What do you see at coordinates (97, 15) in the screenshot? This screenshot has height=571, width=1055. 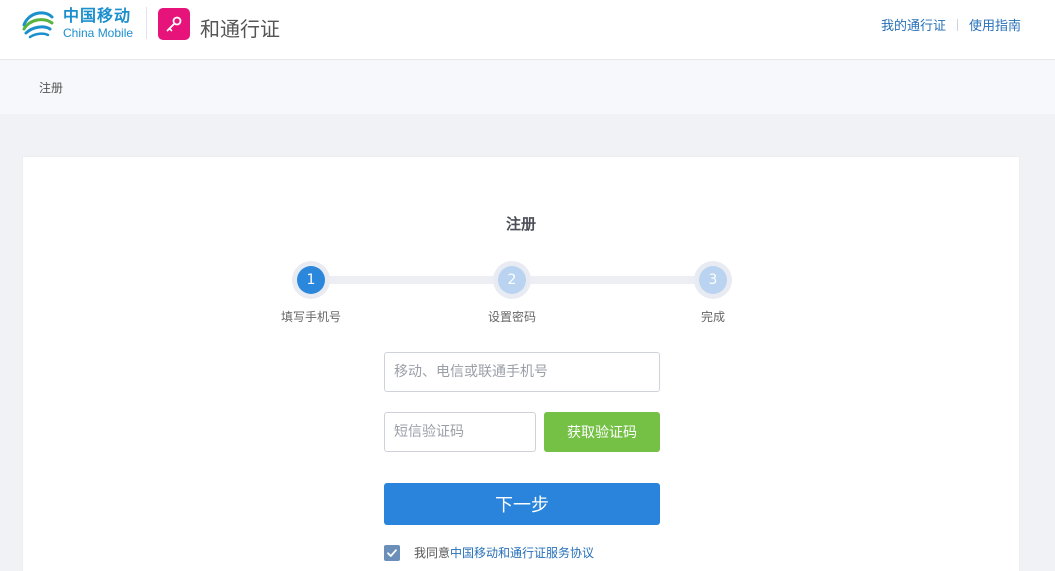 I see `logo-chinese-text: 中国移动` at bounding box center [97, 15].